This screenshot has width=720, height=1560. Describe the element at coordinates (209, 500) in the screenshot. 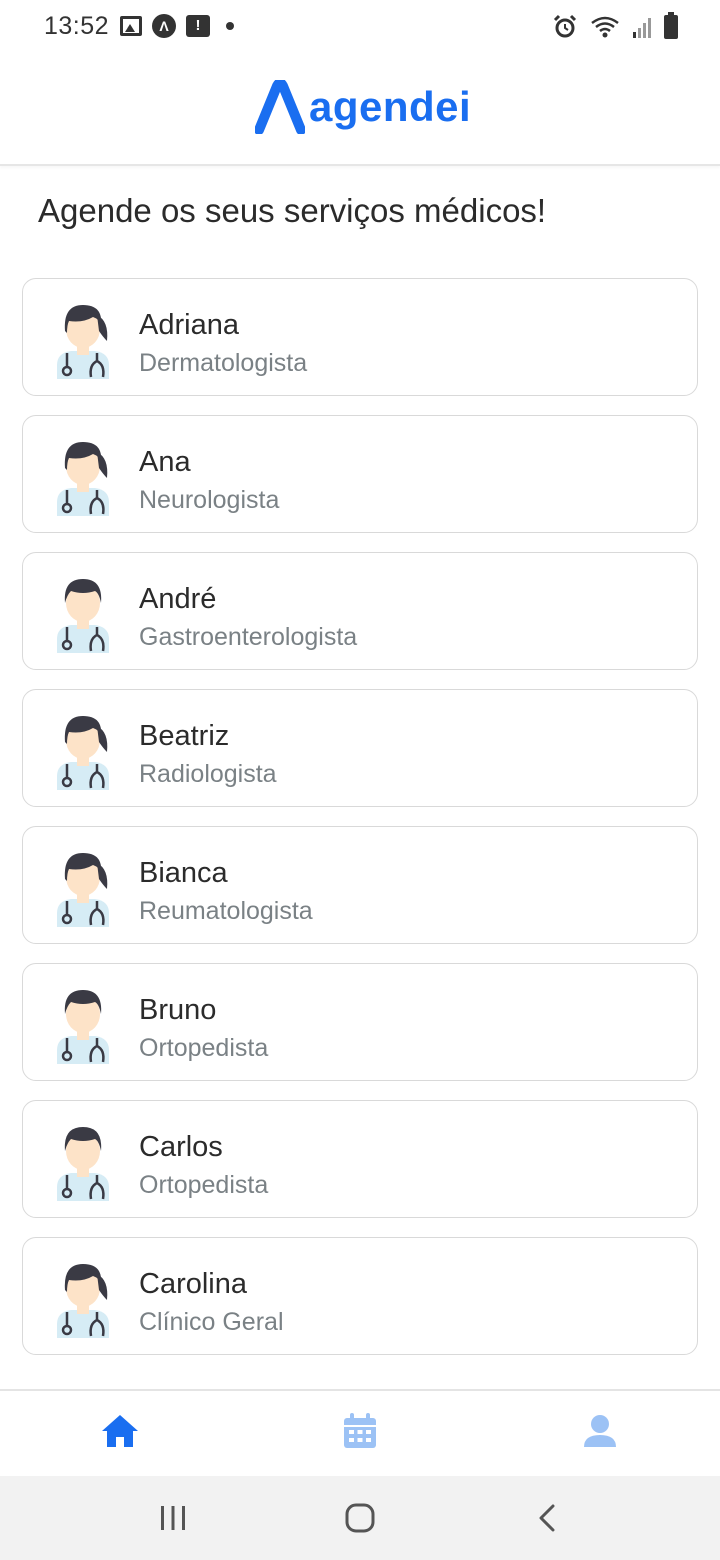

I see `doctor-specialty: Neurologista` at that location.